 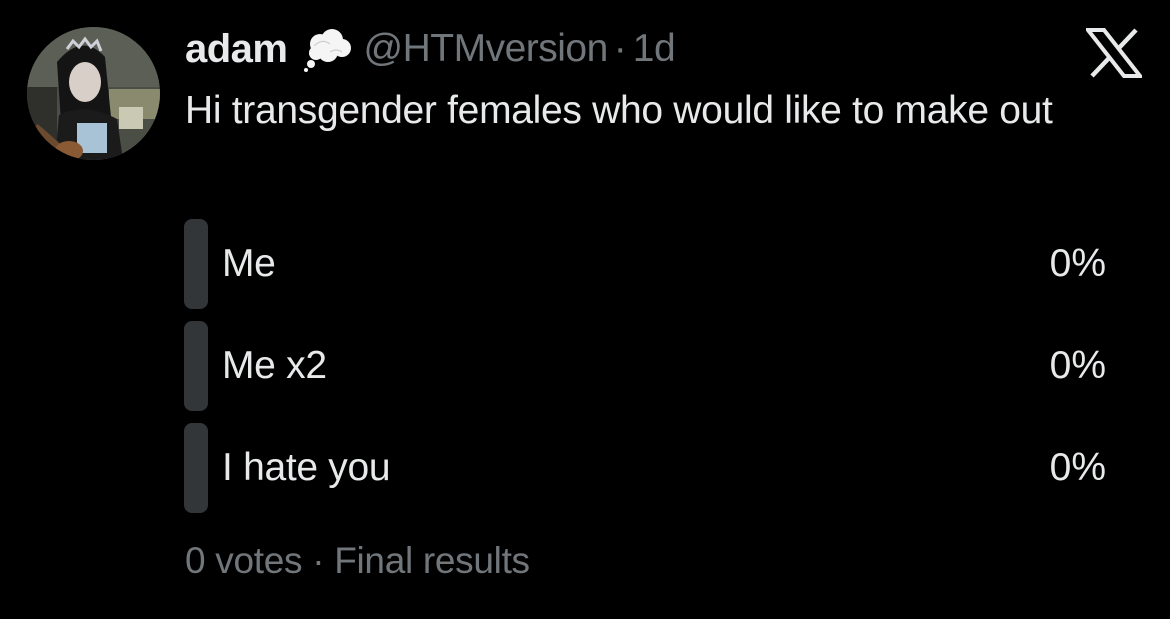 What do you see at coordinates (274, 365) in the screenshot?
I see `poll-option-label: Me x2` at bounding box center [274, 365].